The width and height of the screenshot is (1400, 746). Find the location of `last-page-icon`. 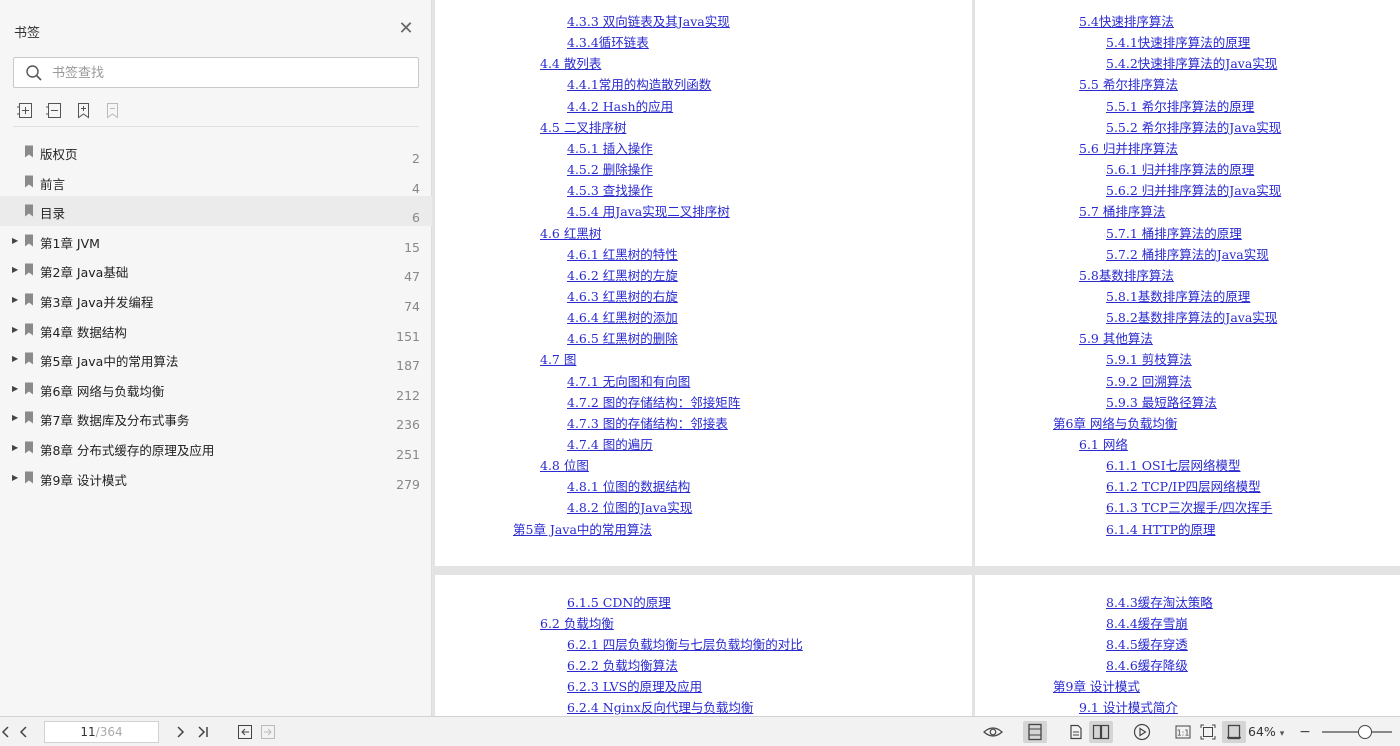

last-page-icon is located at coordinates (203, 732).